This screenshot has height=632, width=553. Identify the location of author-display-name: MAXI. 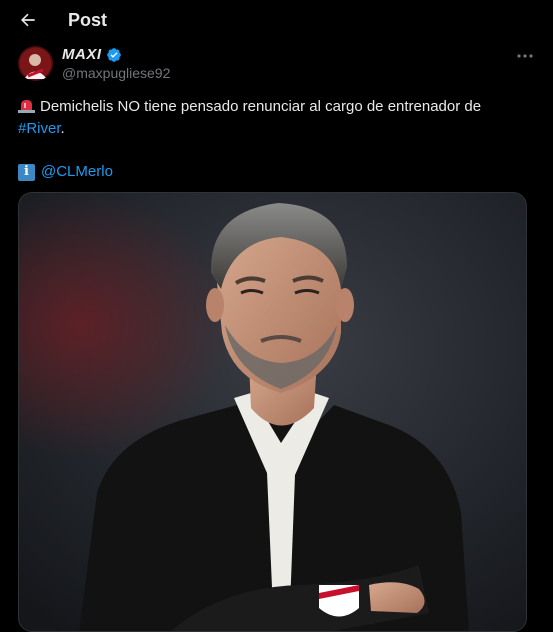
(82, 54).